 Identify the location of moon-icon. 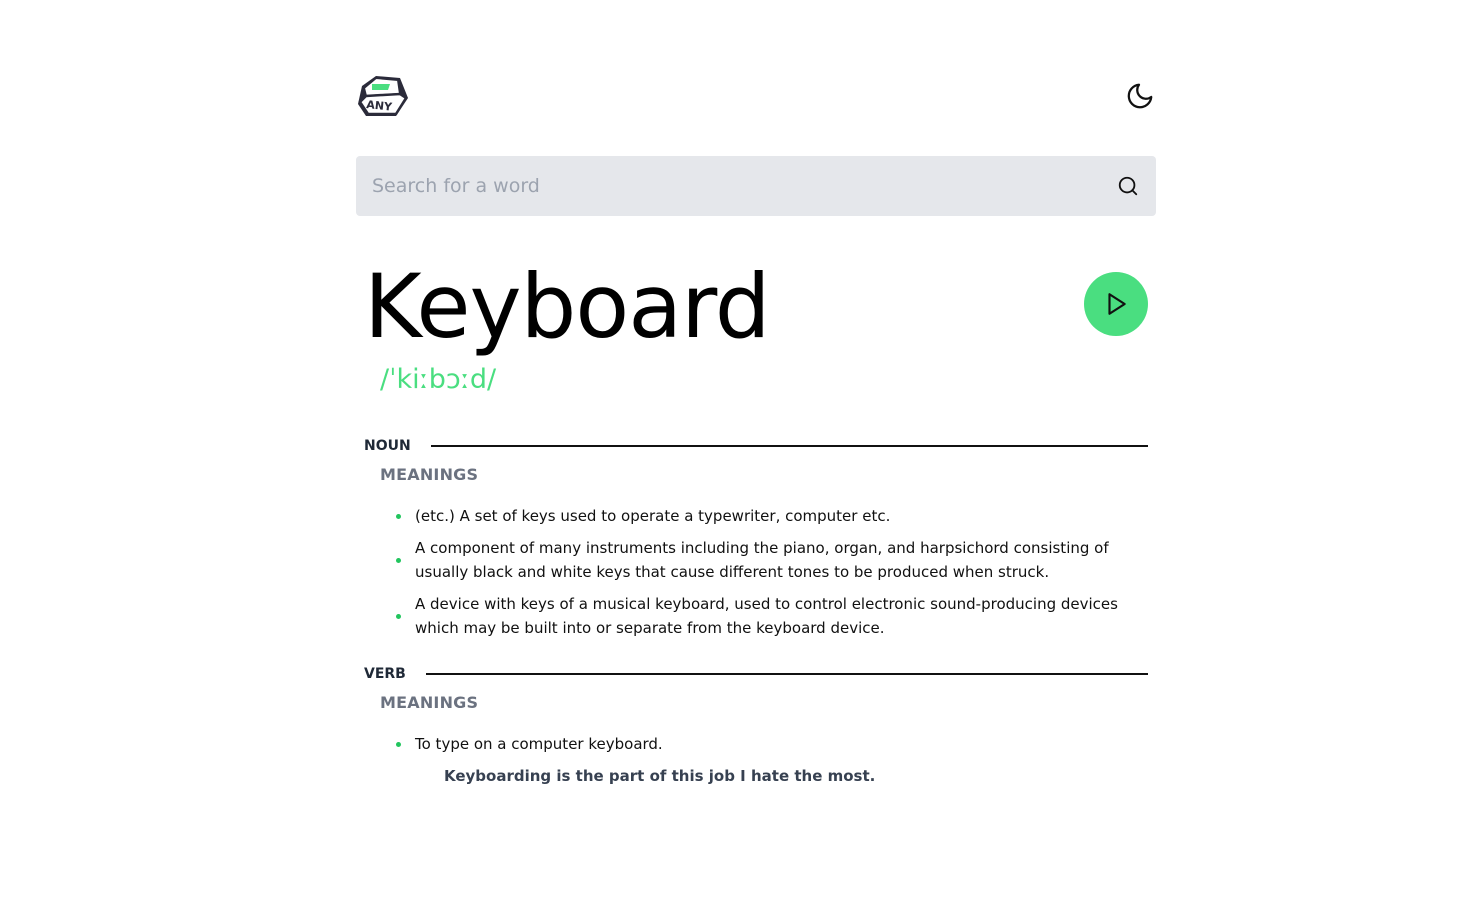
(1140, 96).